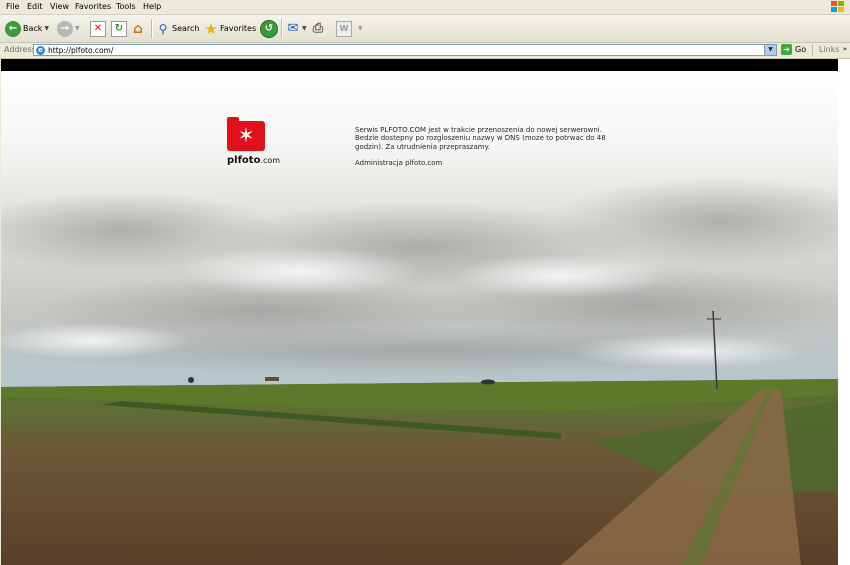  I want to click on stop-button: ✕, so click(98, 28).